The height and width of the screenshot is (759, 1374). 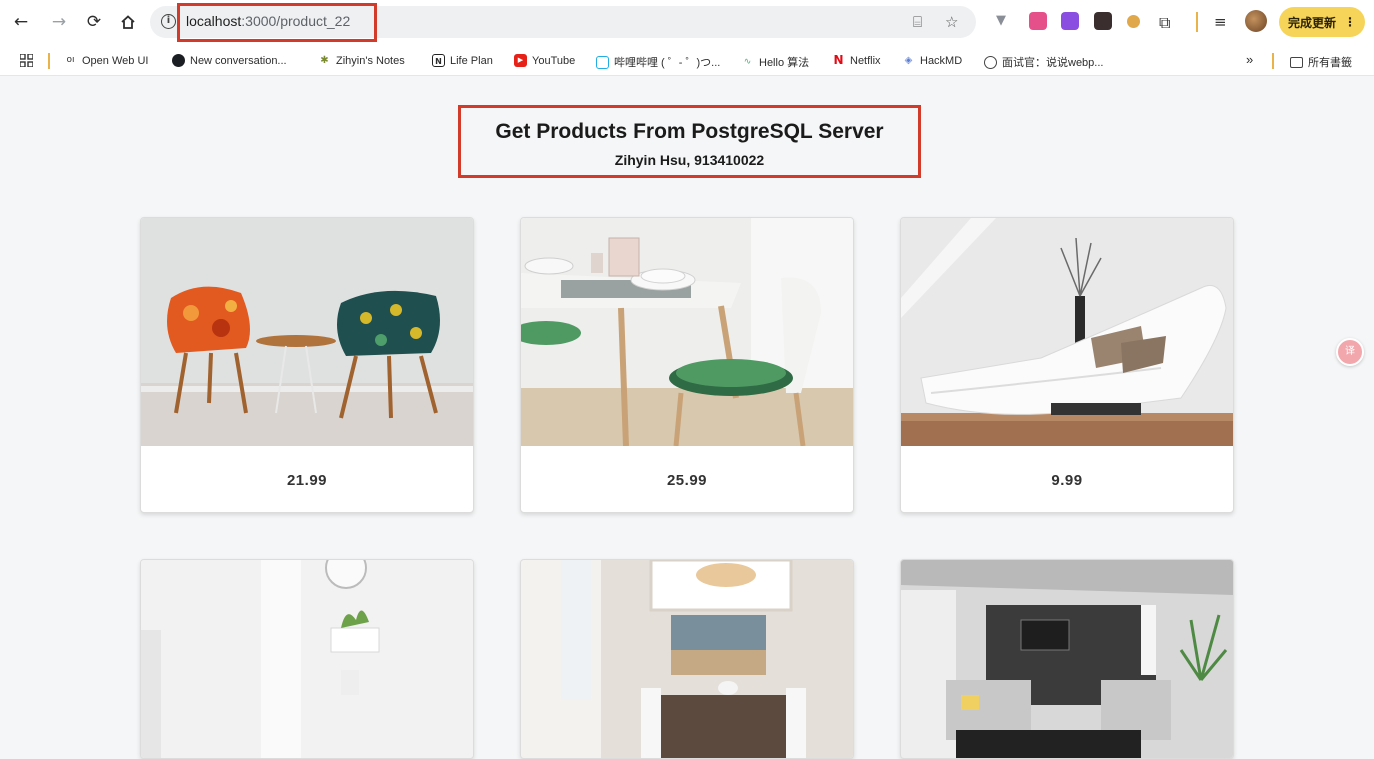 What do you see at coordinates (917, 22) in the screenshot?
I see `translate-icon: ⌸` at bounding box center [917, 22].